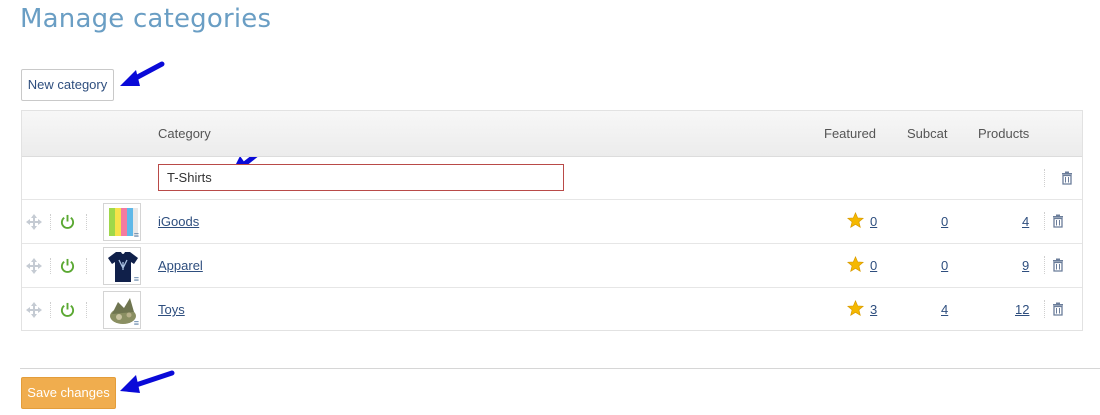 This screenshot has height=415, width=1100. What do you see at coordinates (1025, 221) in the screenshot?
I see `products-count-link: 4` at bounding box center [1025, 221].